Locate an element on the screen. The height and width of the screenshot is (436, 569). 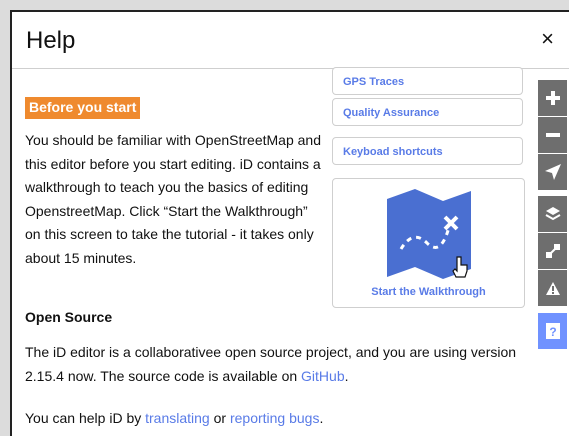
geolocate-button is located at coordinates (552, 172).